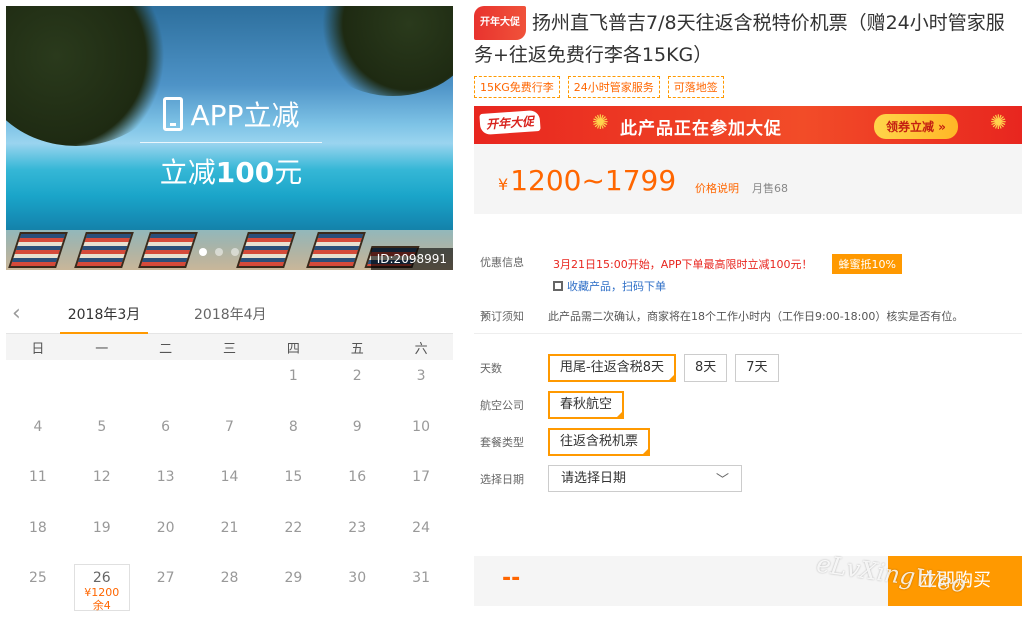 This screenshot has width=1024, height=618. What do you see at coordinates (293, 537) in the screenshot?
I see `calendar-day-cell: 22` at bounding box center [293, 537].